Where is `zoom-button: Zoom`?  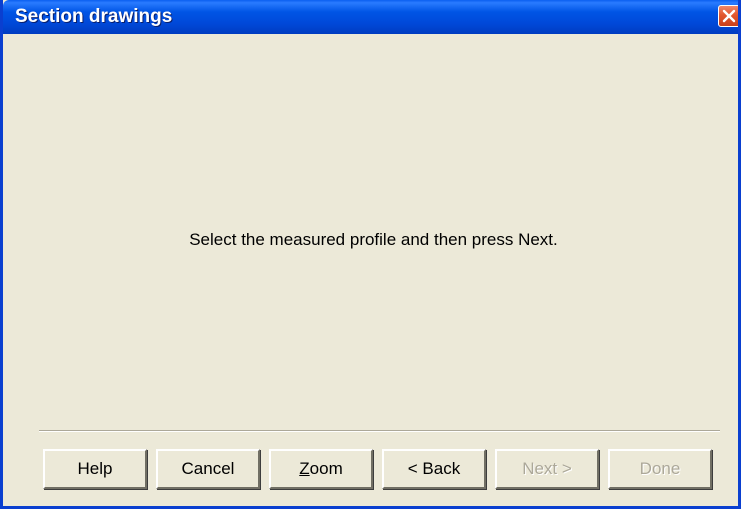 zoom-button: Zoom is located at coordinates (321, 469).